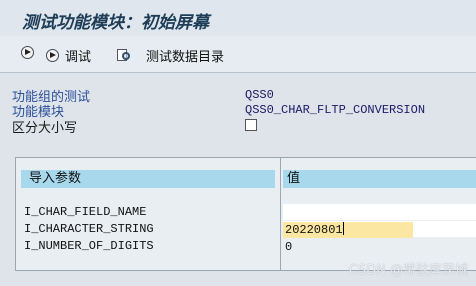 The height and width of the screenshot is (286, 476). I want to click on function-group-value: QSS0, so click(259, 95).